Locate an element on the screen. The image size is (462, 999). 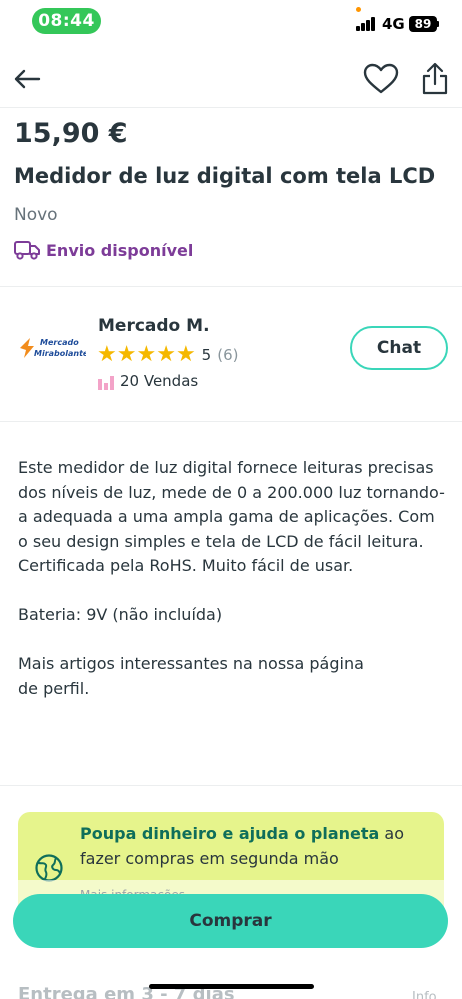
share-button is located at coordinates (435, 79).